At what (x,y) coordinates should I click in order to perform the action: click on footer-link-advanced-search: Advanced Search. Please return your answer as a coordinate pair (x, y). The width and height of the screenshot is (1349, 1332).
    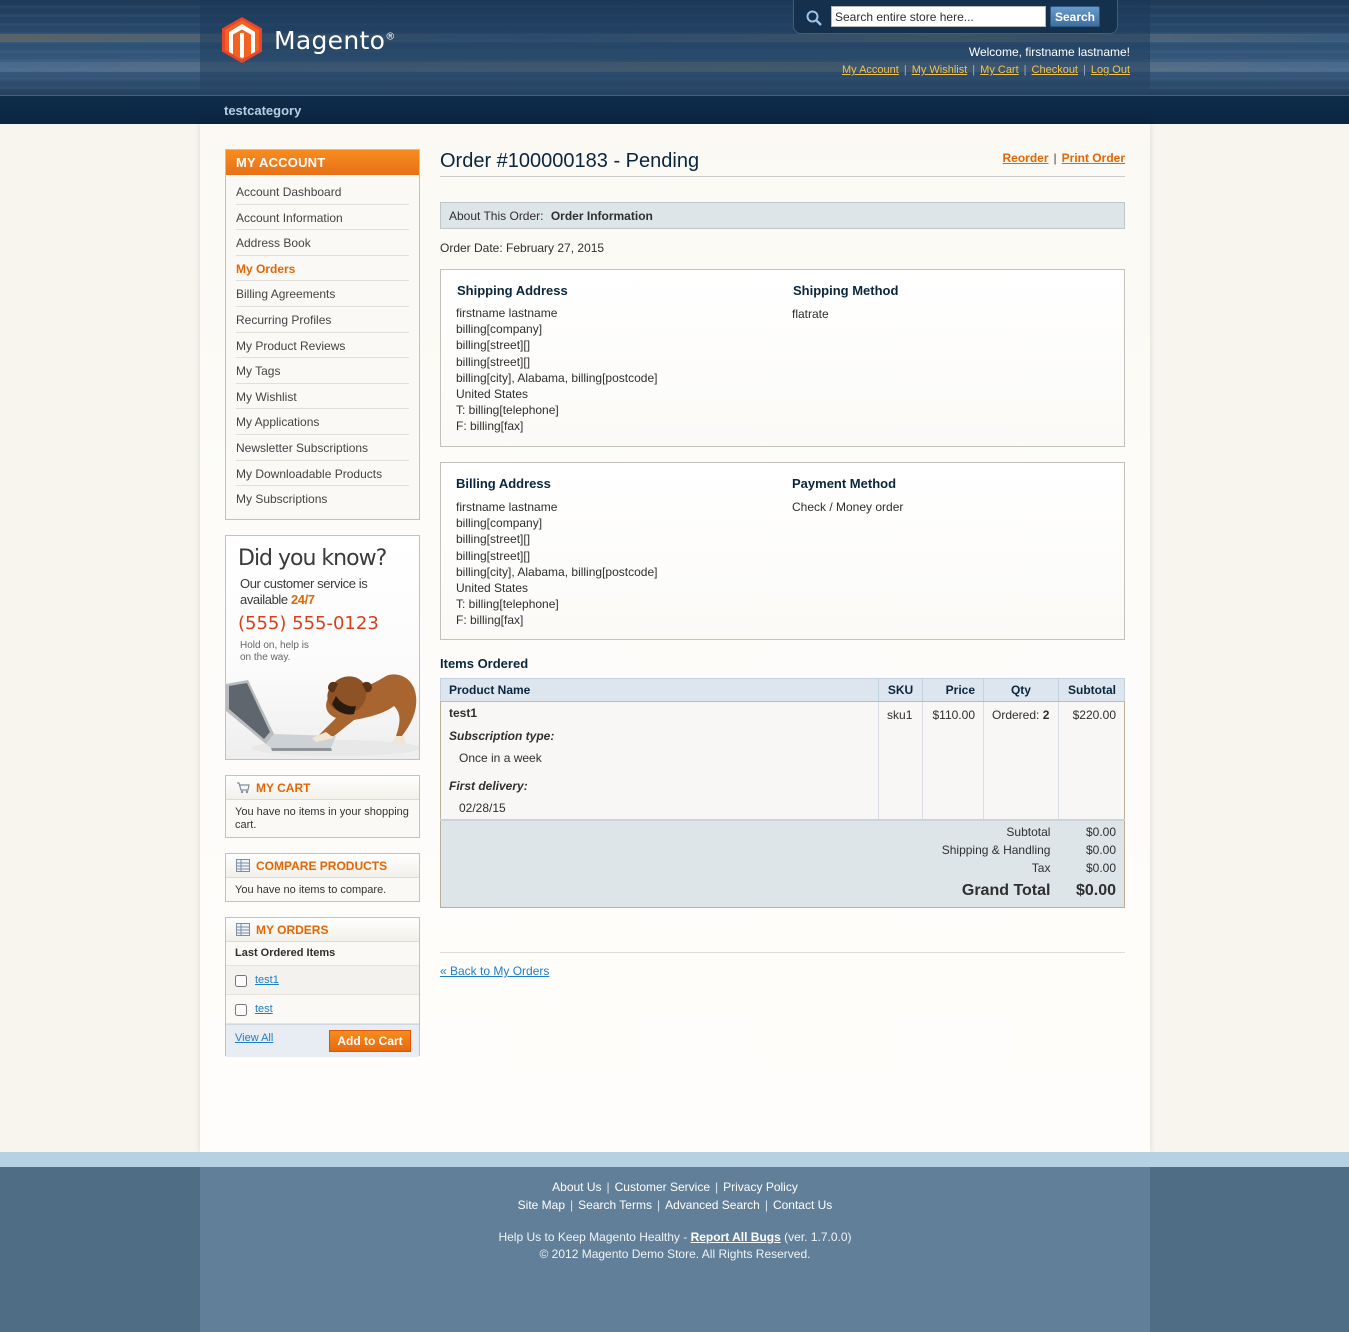
    Looking at the image, I should click on (712, 1205).